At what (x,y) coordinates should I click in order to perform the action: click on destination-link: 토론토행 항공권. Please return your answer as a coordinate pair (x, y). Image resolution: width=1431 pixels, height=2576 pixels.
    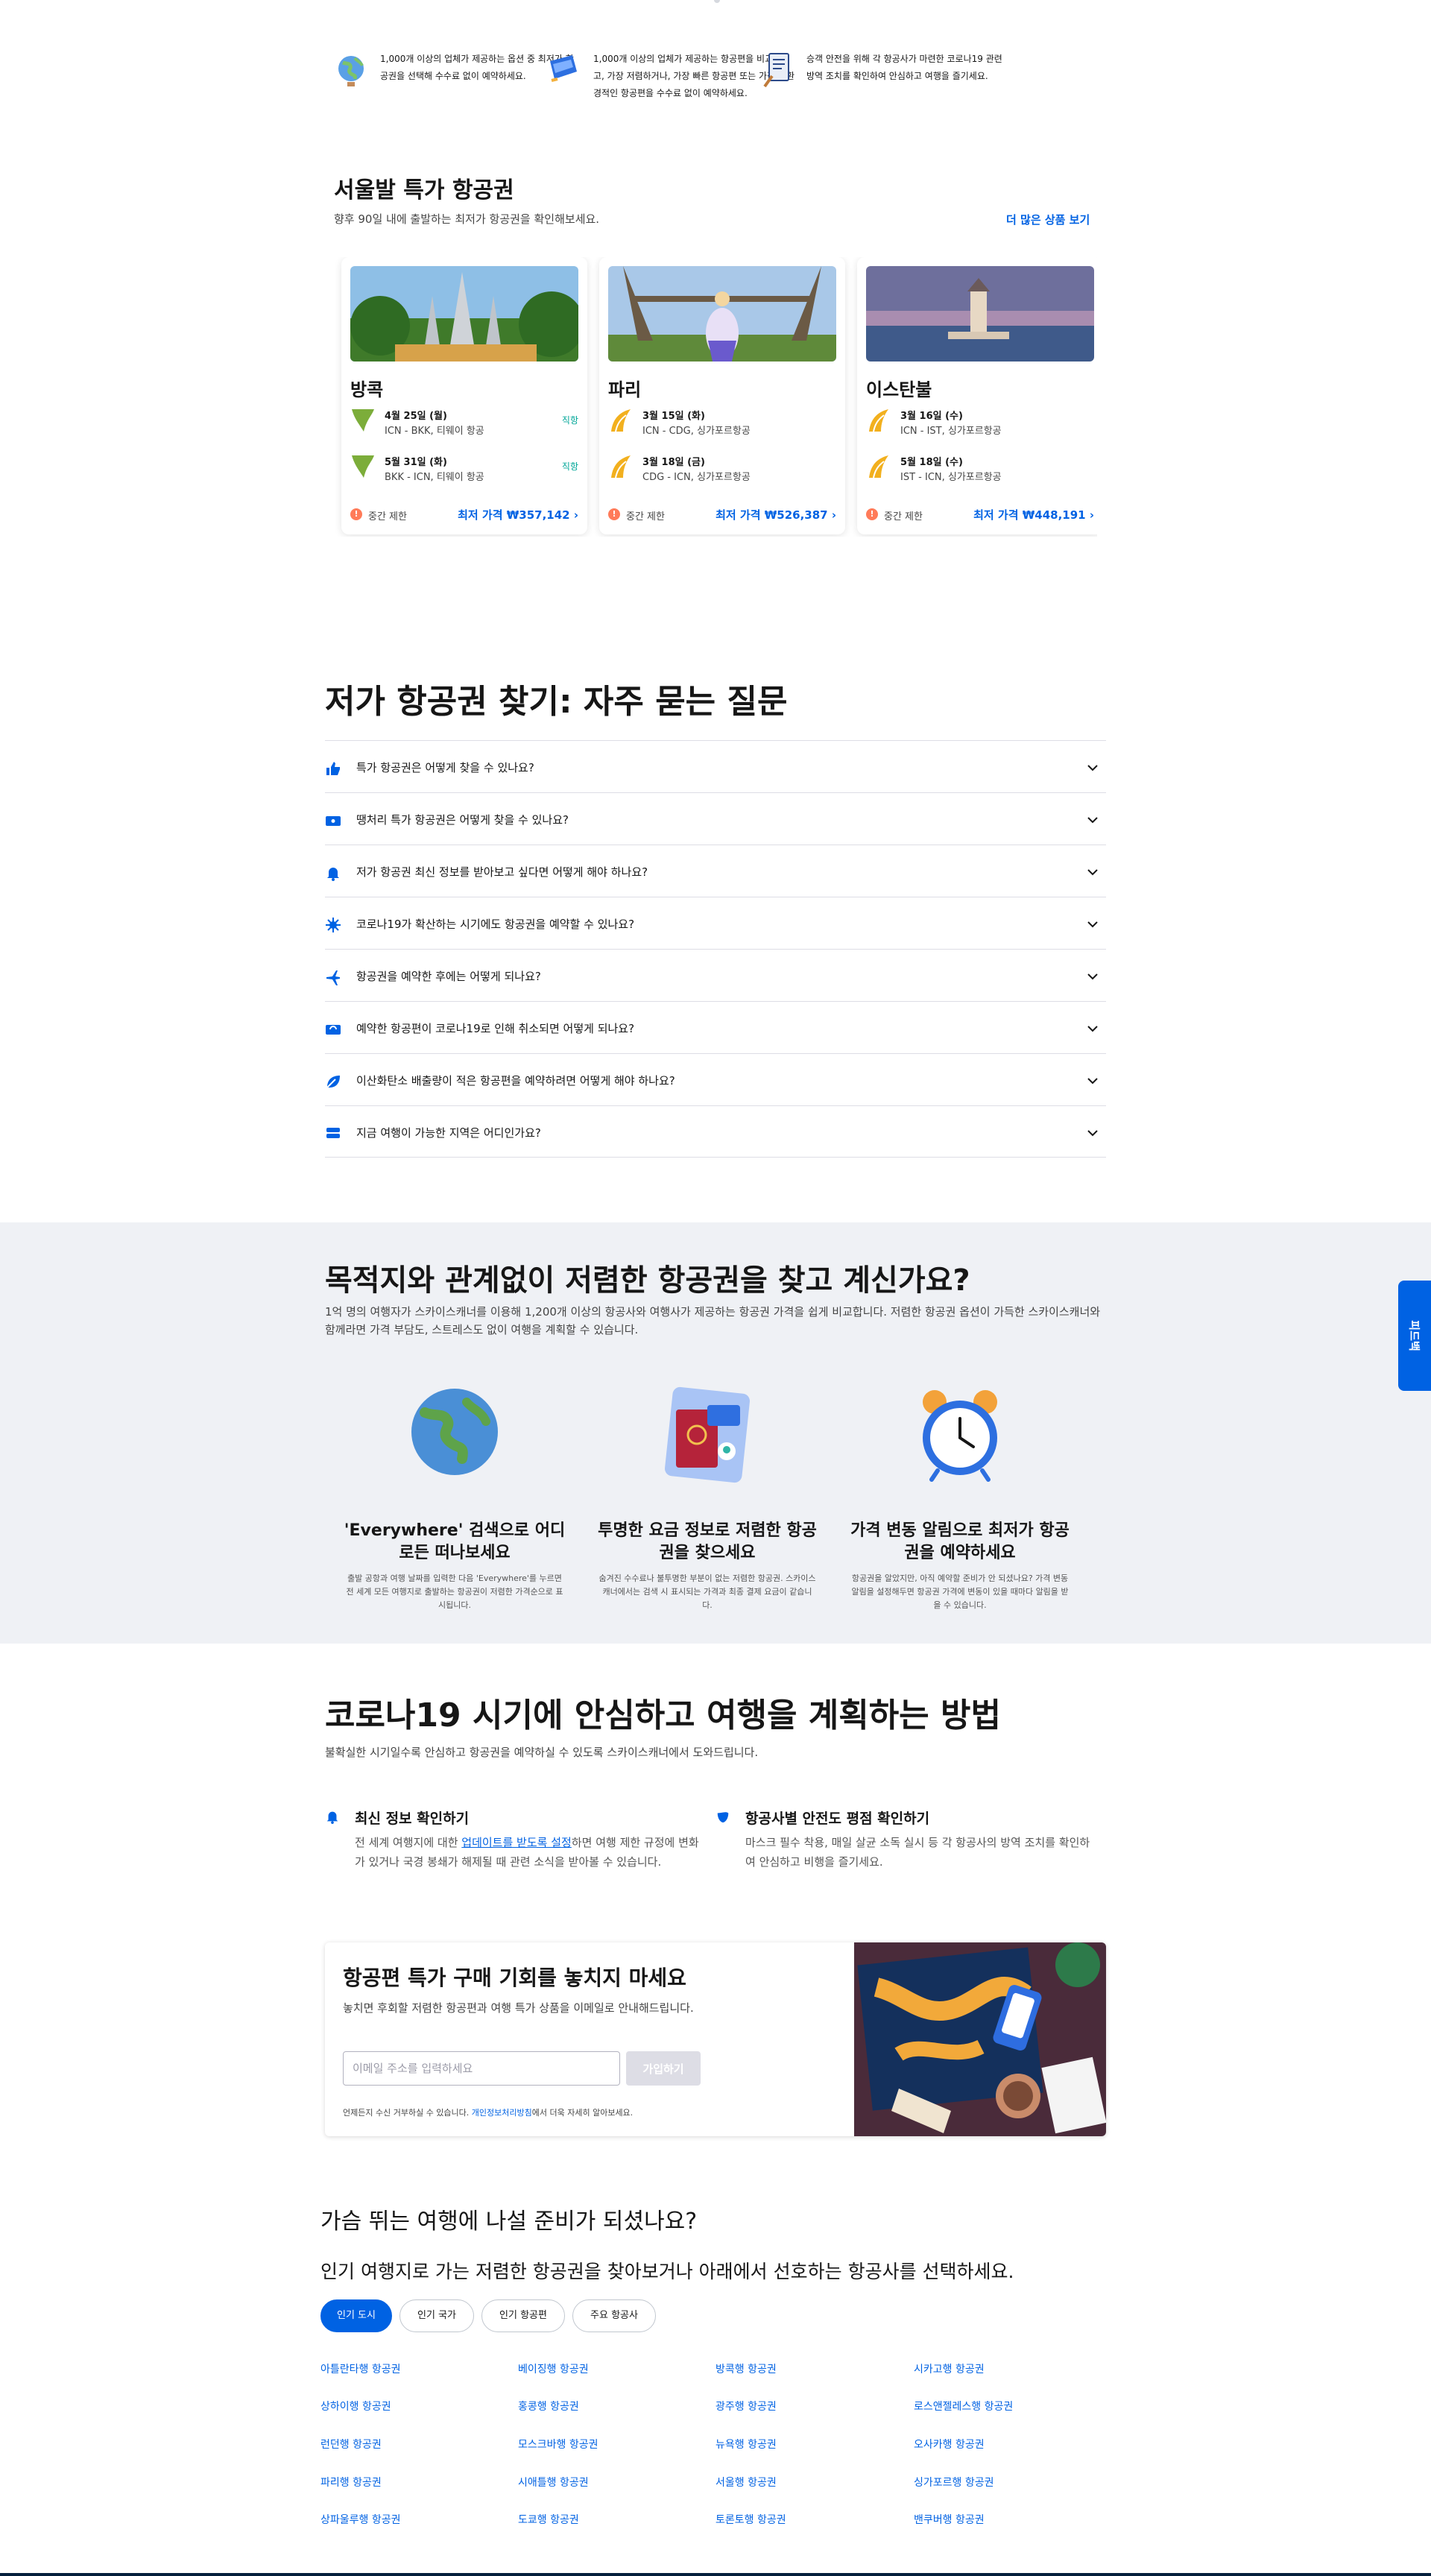
    Looking at the image, I should click on (751, 2519).